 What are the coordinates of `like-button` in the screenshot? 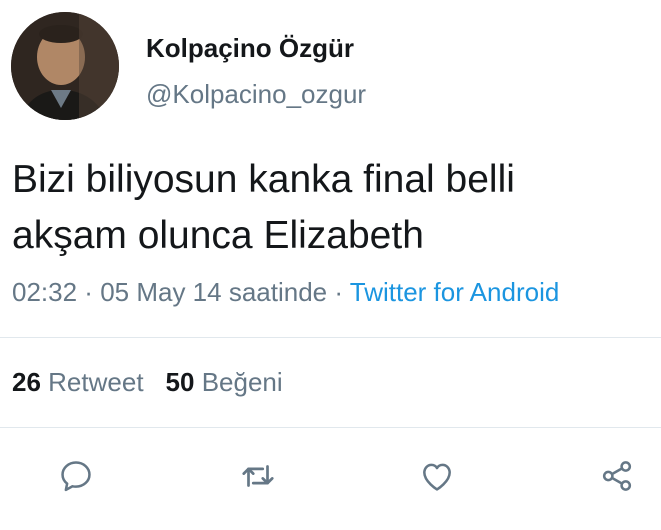 It's located at (437, 476).